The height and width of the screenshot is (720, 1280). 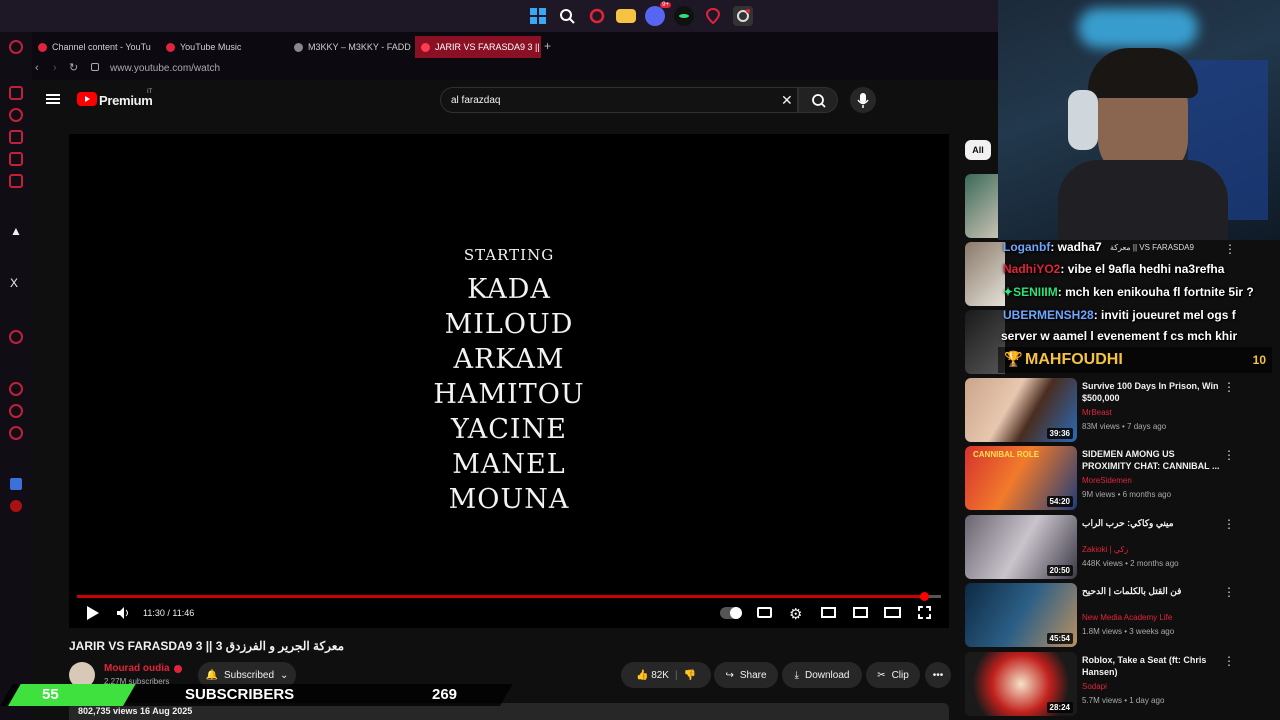 I want to click on settings-gear-icon: ⚙, so click(x=795, y=614).